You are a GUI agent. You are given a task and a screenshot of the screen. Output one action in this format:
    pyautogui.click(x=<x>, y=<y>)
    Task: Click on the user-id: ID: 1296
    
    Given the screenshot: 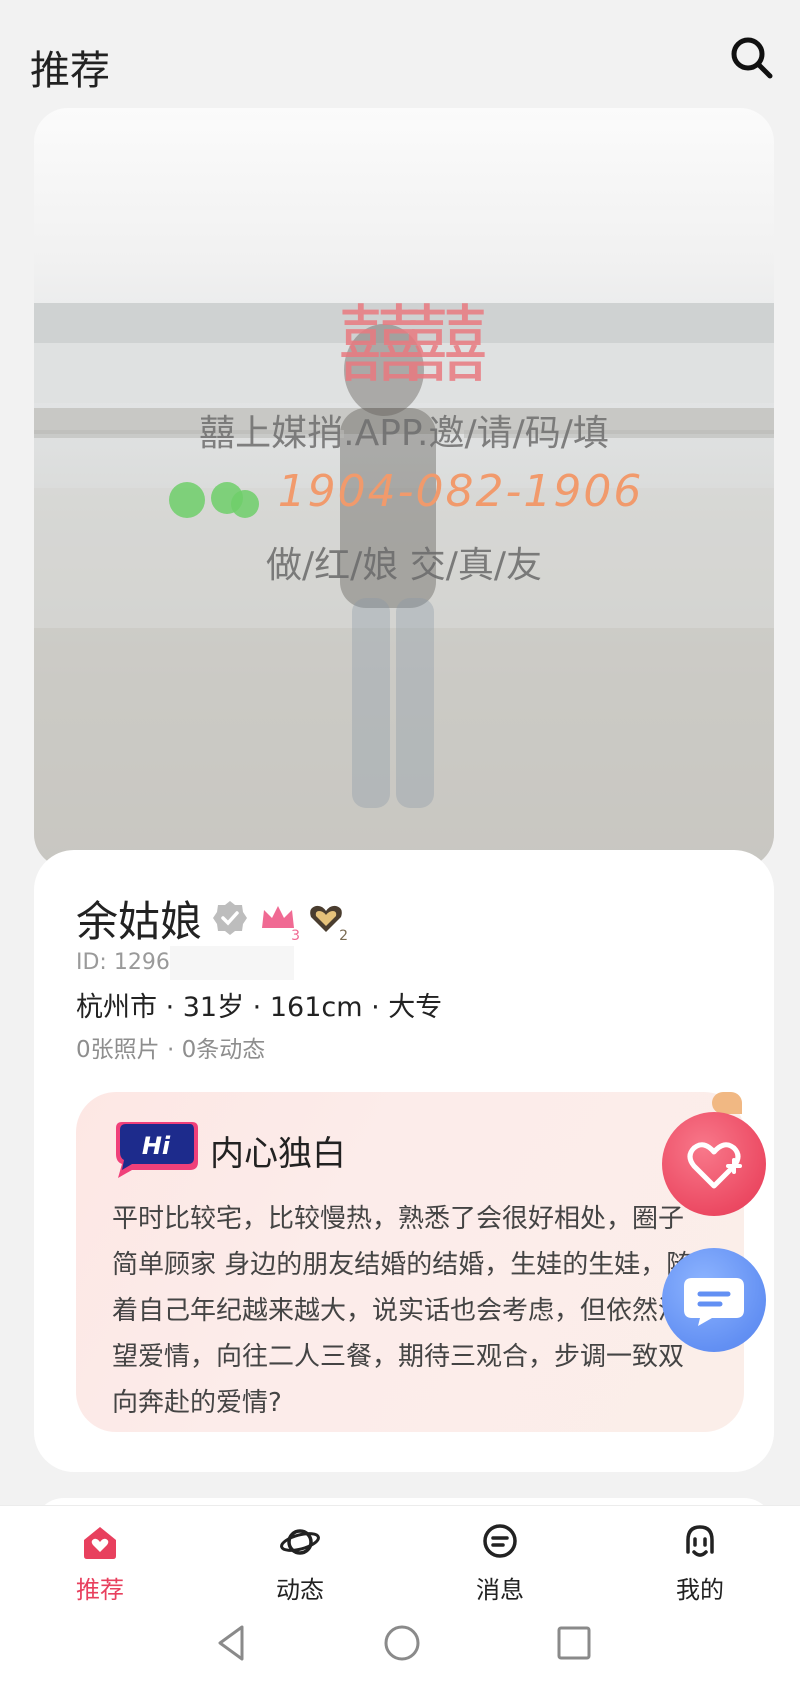 What is the action you would take?
    pyautogui.click(x=123, y=962)
    